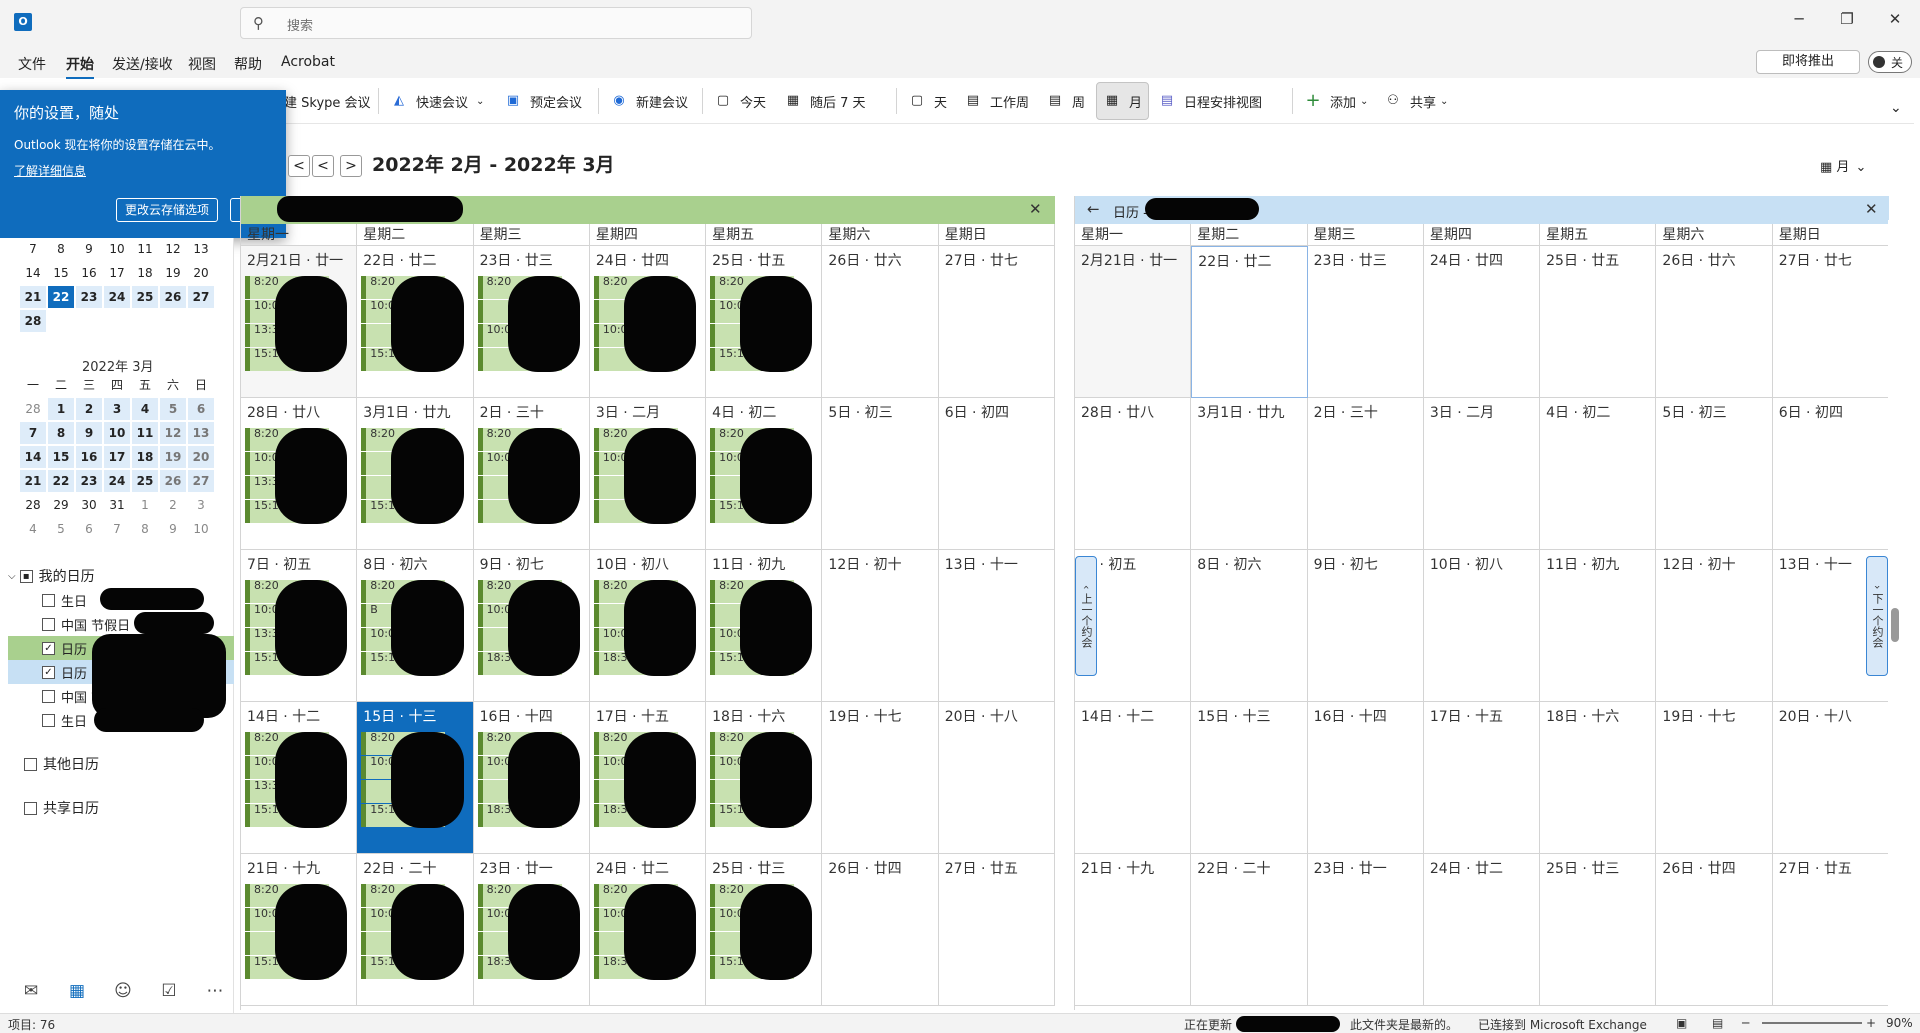  Describe the element at coordinates (89, 481) in the screenshot. I see `mini-day: 23` at that location.